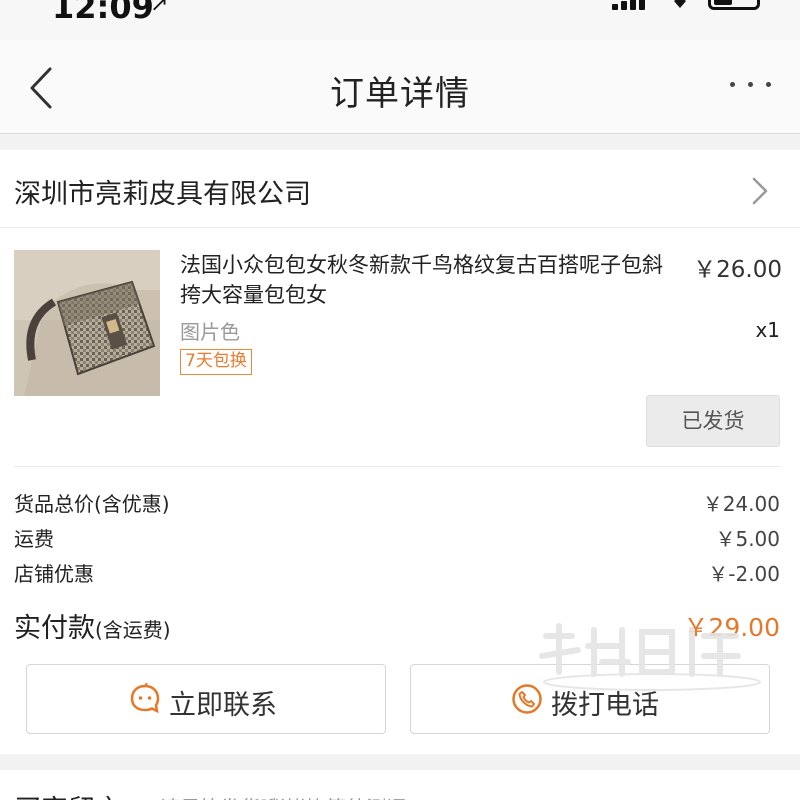 Image resolution: width=800 pixels, height=800 pixels. What do you see at coordinates (54, 628) in the screenshot?
I see `total-label-text: 实付款` at bounding box center [54, 628].